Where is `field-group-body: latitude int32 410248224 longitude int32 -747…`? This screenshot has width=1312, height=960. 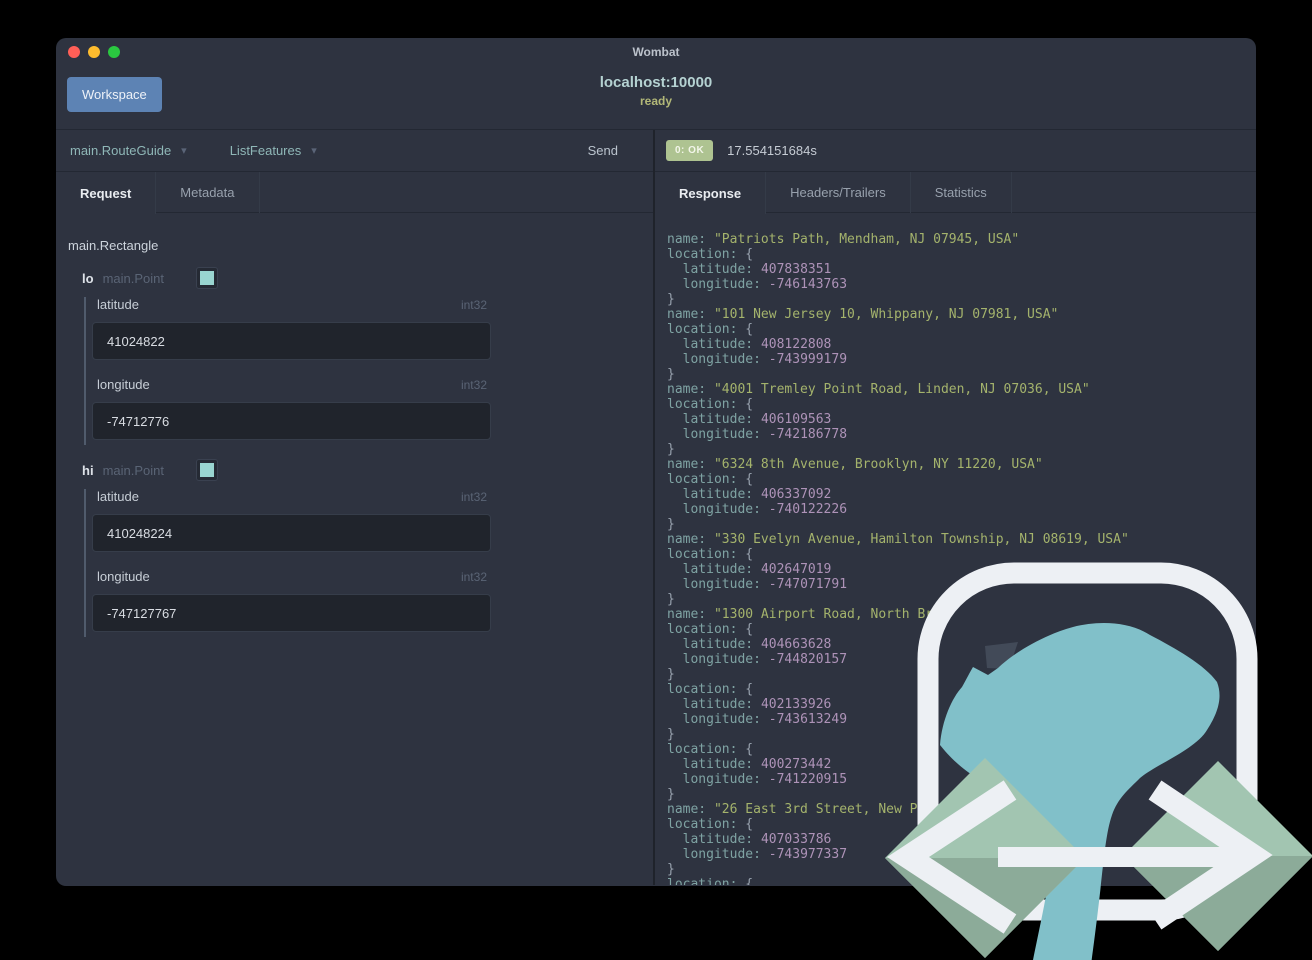 field-group-body: latitude int32 410248224 longitude int32 -747… is located at coordinates (368, 563).